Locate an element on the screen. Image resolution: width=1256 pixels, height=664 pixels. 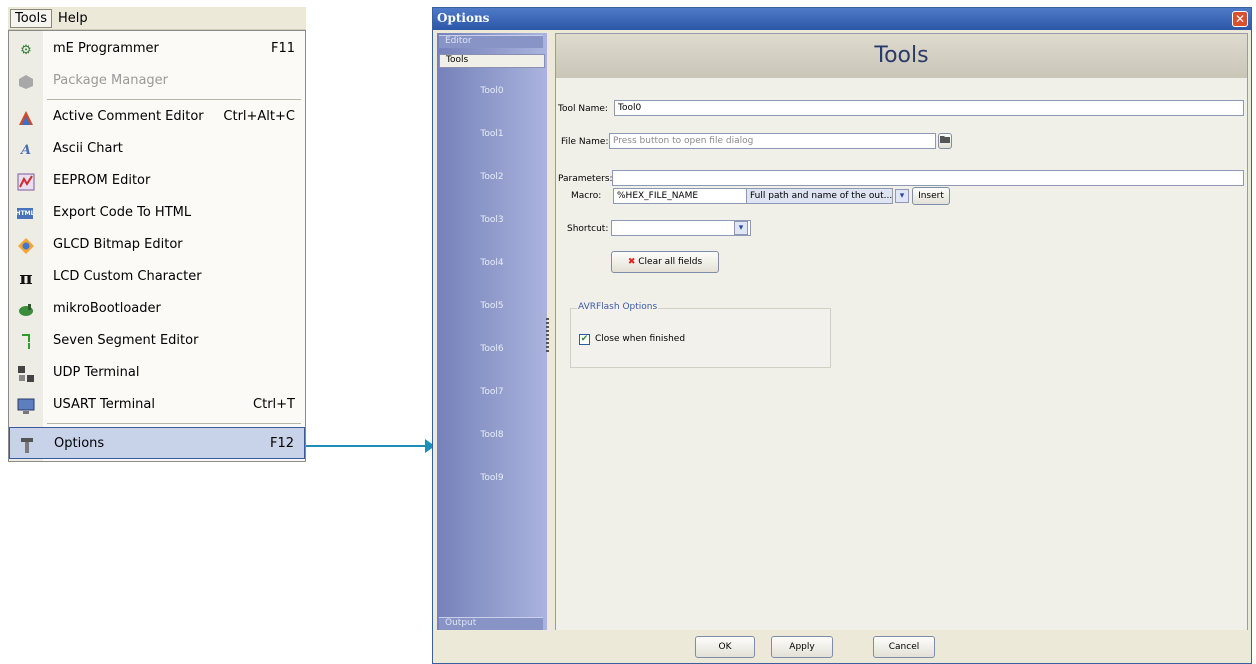
menu-item-label: mE Programmer is located at coordinates (106, 48).